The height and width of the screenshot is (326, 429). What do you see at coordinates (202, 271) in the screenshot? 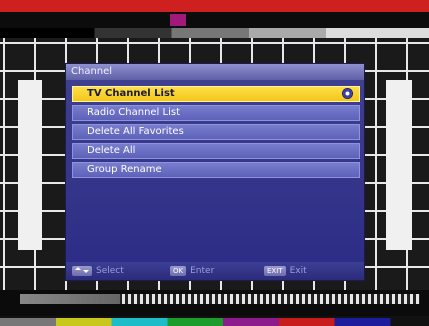
I see `hint-enter-label: Enter` at bounding box center [202, 271].